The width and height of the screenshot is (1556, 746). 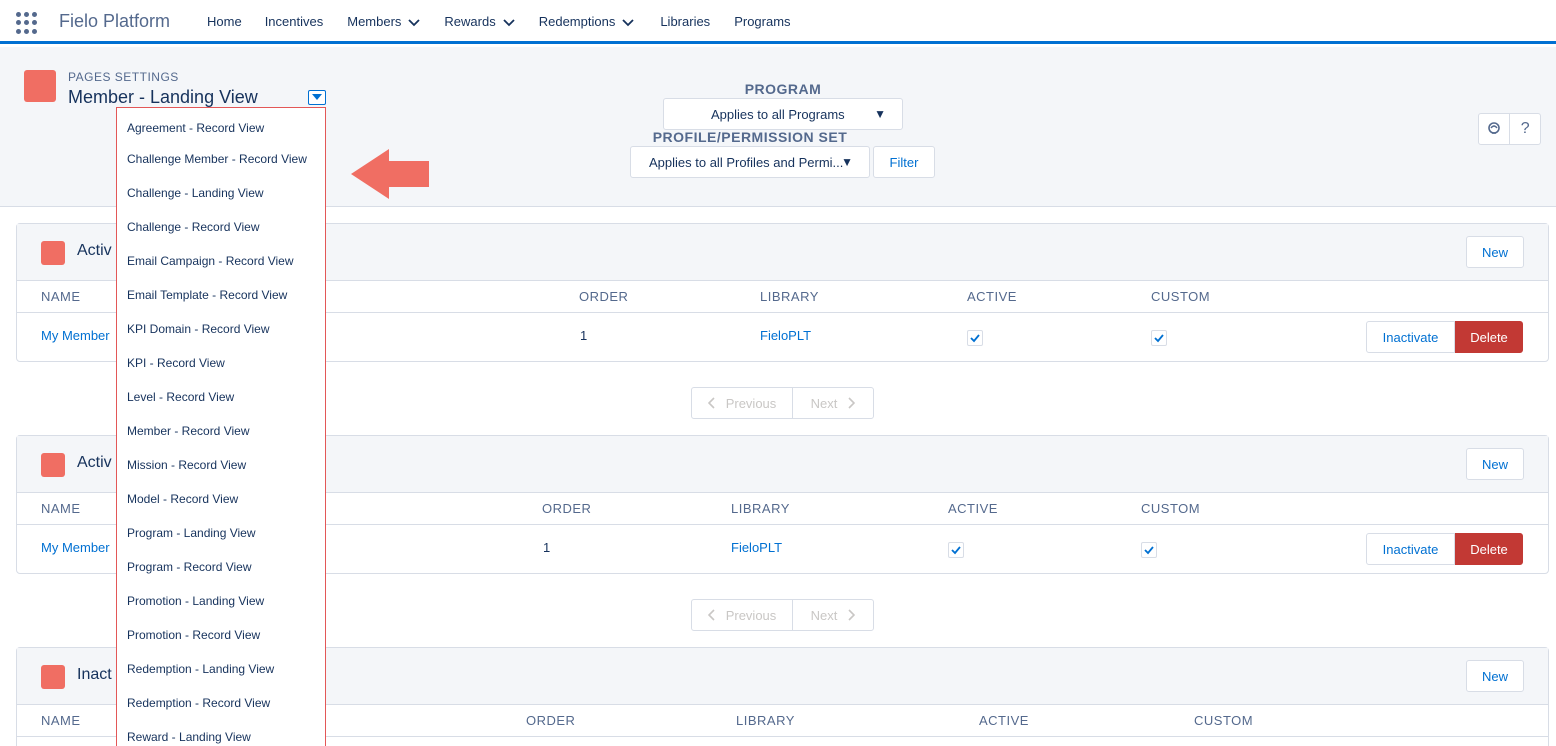 I want to click on page-eyebrow: PAGES SETTINGS, so click(x=123, y=77).